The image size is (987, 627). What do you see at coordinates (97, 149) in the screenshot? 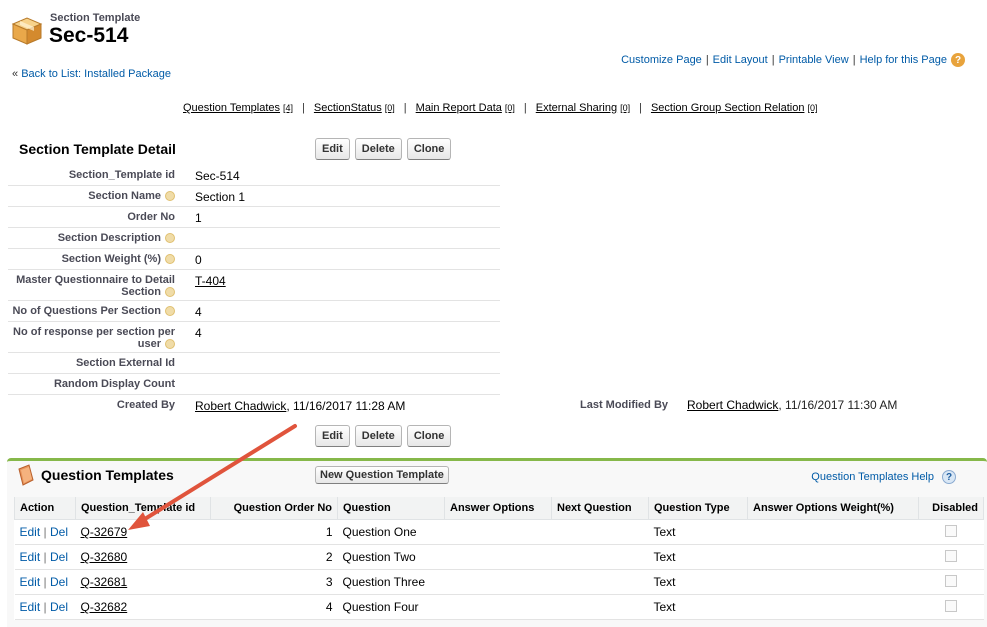
I see `detail-title: Section Template Detail` at bounding box center [97, 149].